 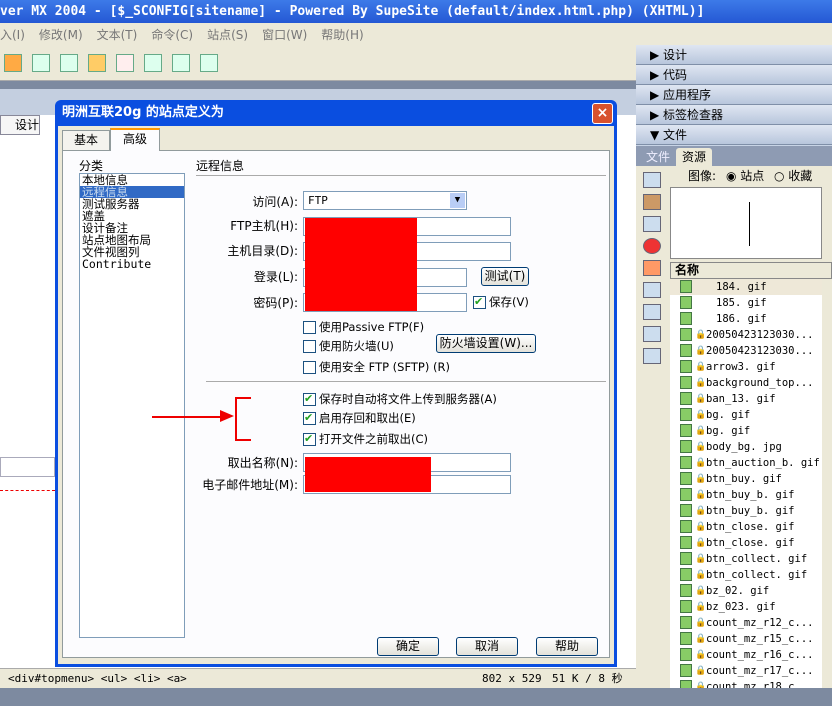 I want to click on panel-code: ▶ 代码, so click(x=734, y=75).